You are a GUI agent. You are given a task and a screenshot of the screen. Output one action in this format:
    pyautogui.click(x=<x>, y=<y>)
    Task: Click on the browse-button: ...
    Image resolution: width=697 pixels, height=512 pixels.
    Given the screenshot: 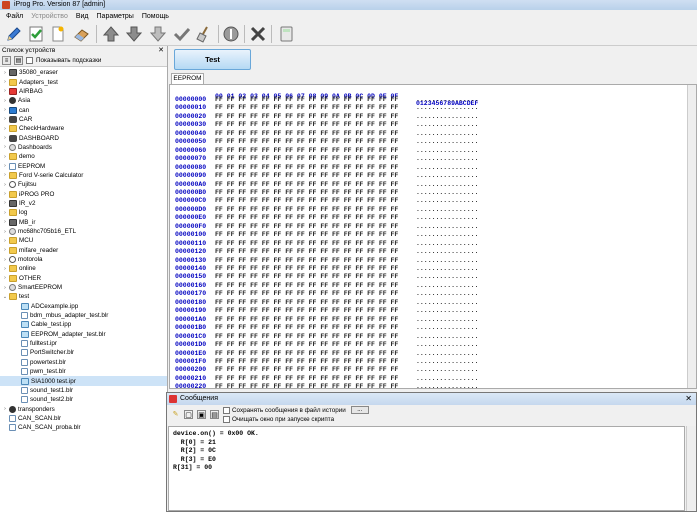 What is the action you would take?
    pyautogui.click(x=359, y=410)
    